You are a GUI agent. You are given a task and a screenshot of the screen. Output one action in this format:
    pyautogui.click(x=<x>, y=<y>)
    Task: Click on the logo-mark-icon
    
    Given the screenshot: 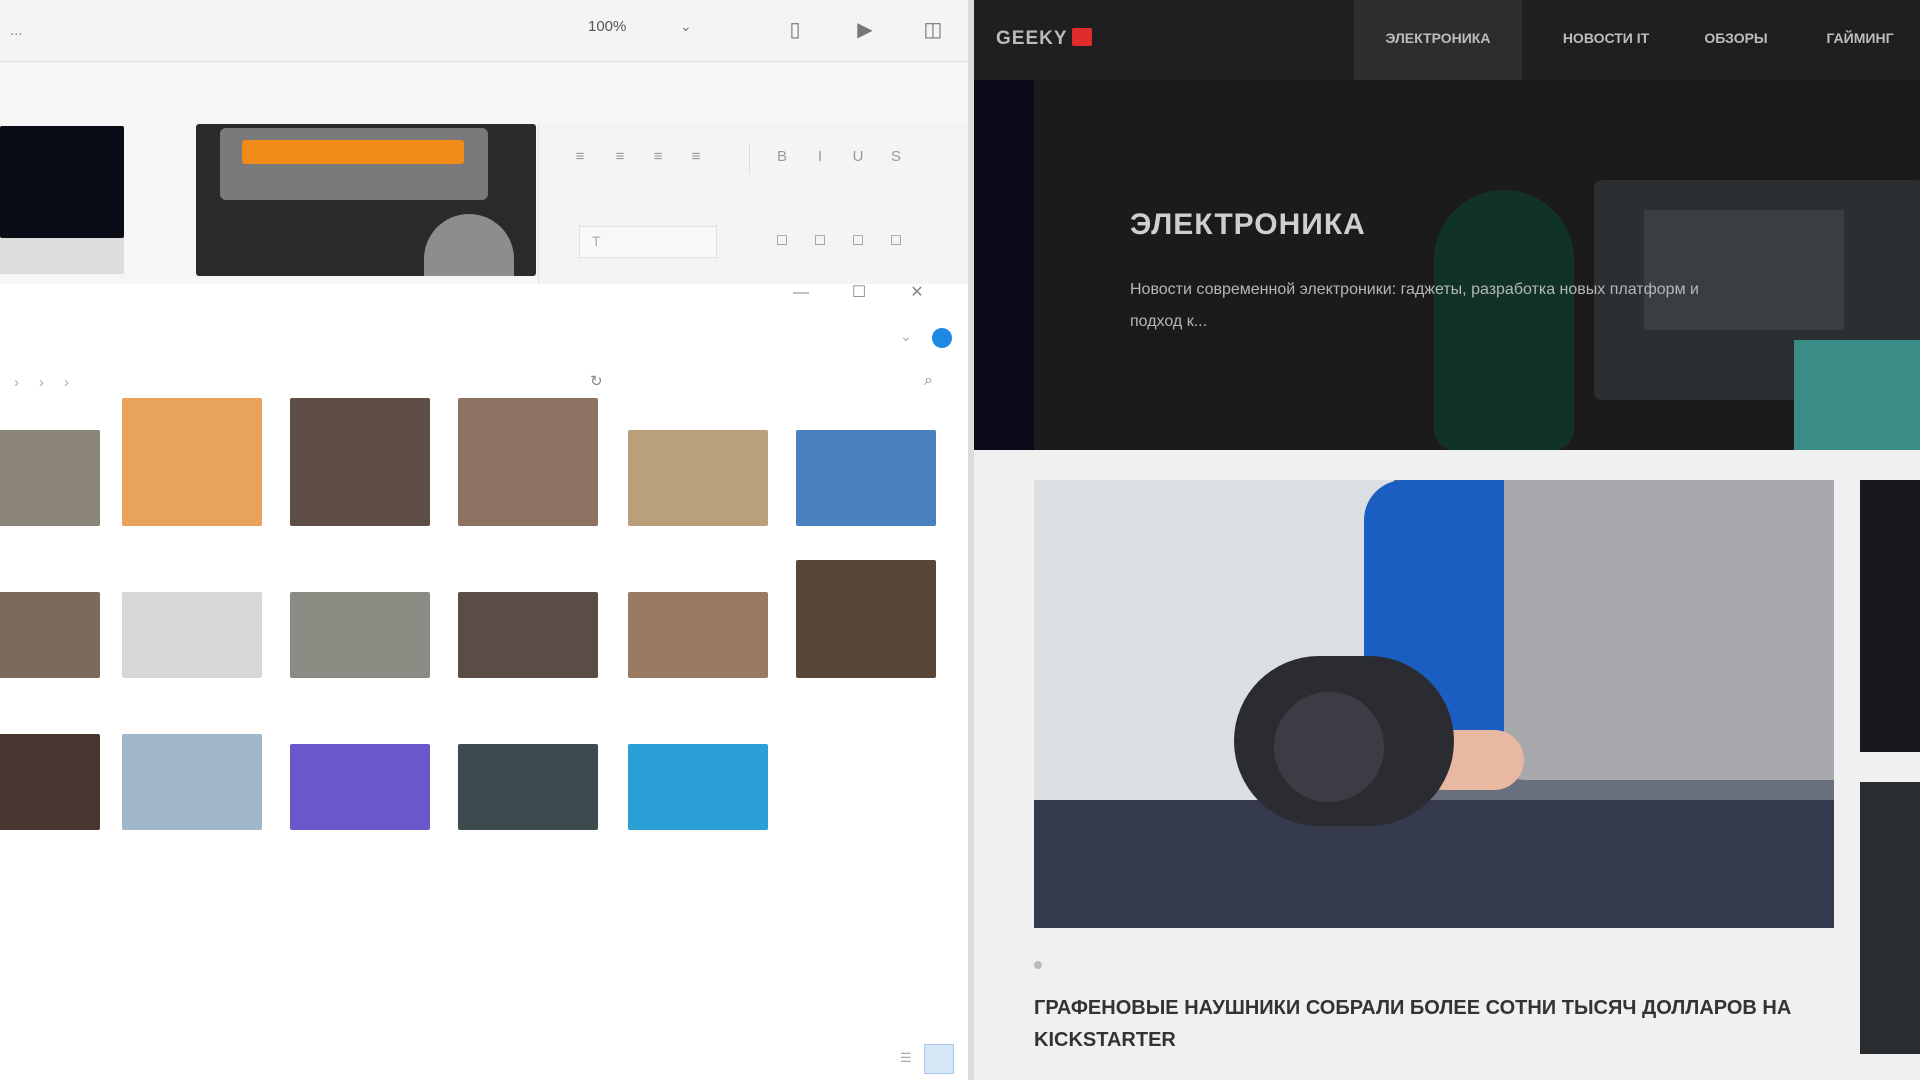 What is the action you would take?
    pyautogui.click(x=1081, y=37)
    